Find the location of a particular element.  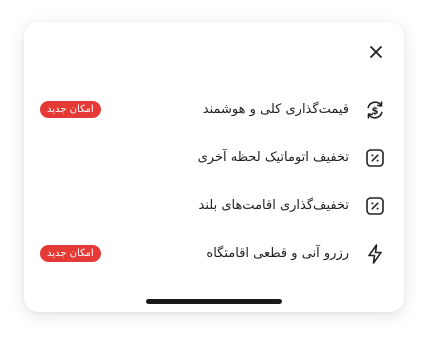

menu-item-label: رزرو آنی و قطعی اقامتگاه is located at coordinates (277, 253).